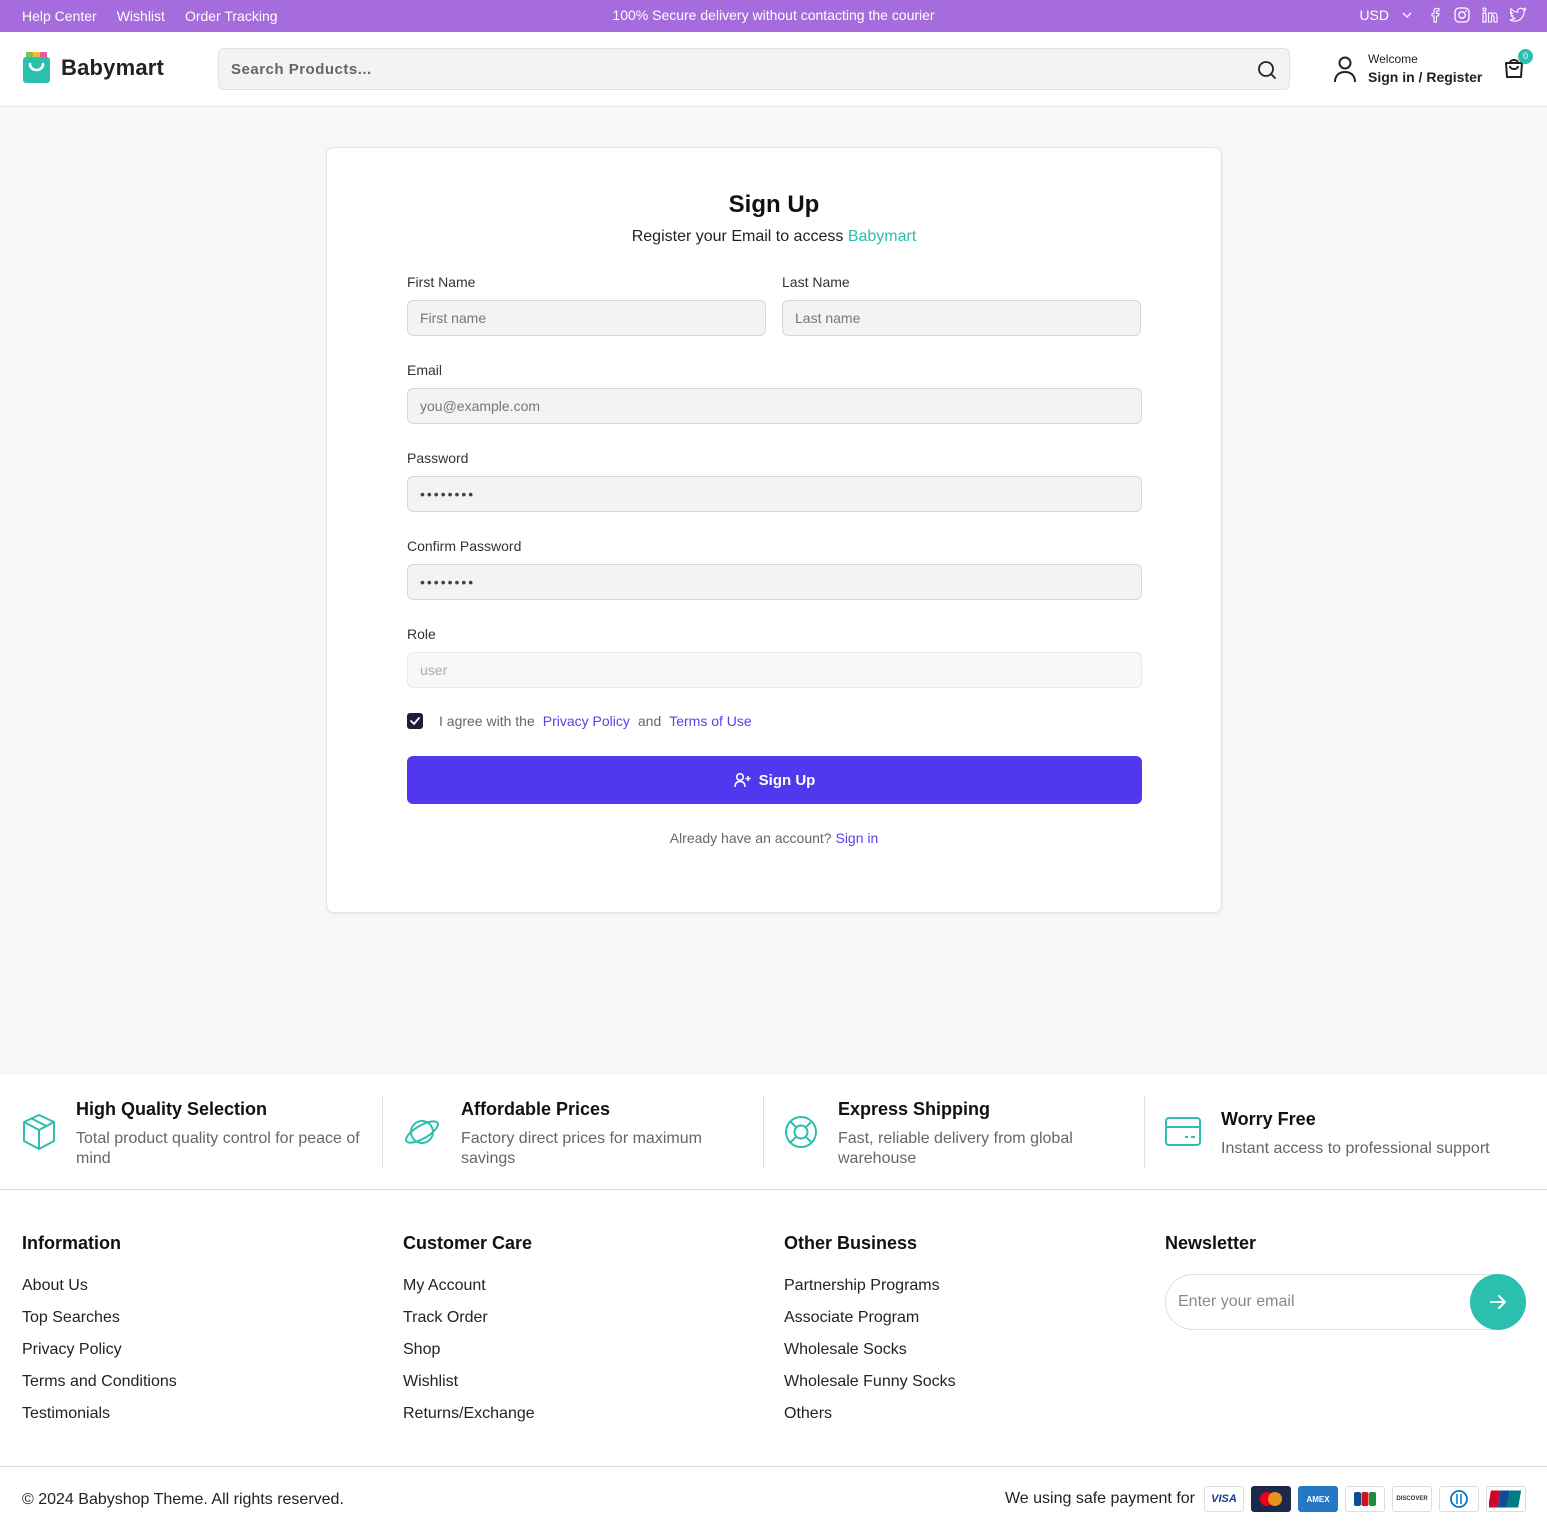 This screenshot has width=1547, height=1532. Describe the element at coordinates (99, 1388) in the screenshot. I see `footer-link-terms: Terms and Conditions` at that location.